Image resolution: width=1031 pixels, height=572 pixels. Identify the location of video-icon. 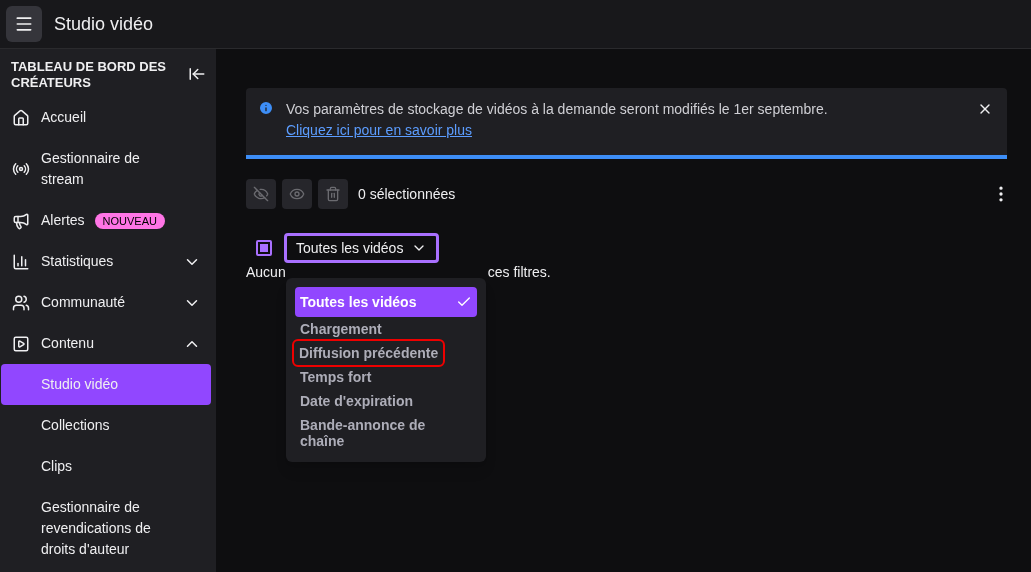
(21, 343).